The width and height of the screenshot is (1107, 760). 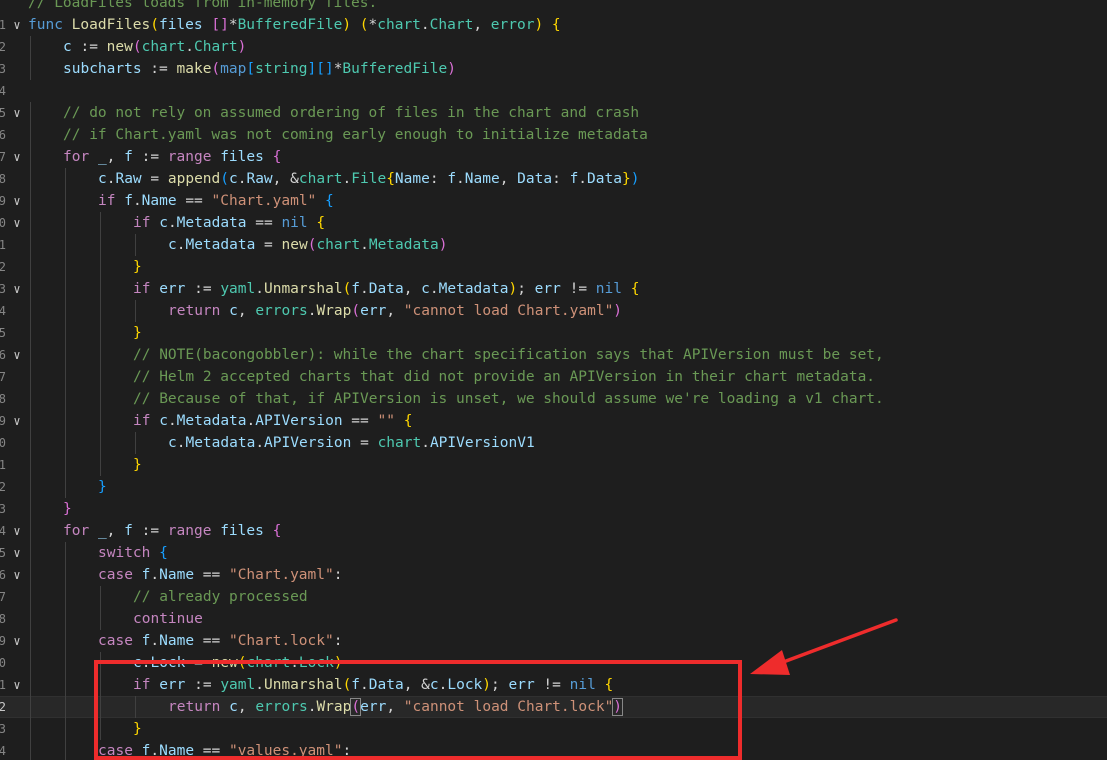 What do you see at coordinates (837, 642) in the screenshot?
I see `arrow-shaft` at bounding box center [837, 642].